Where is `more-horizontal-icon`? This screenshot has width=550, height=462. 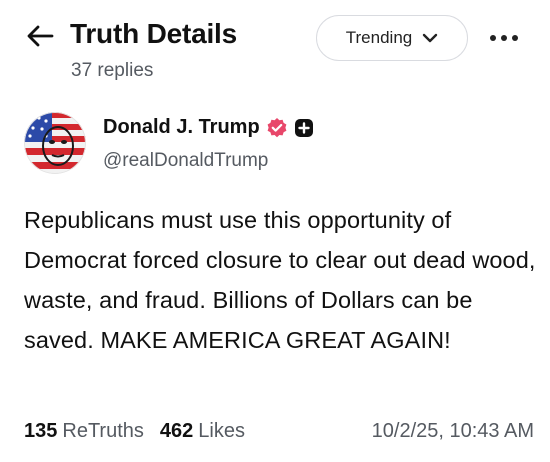 more-horizontal-icon is located at coordinates (504, 38).